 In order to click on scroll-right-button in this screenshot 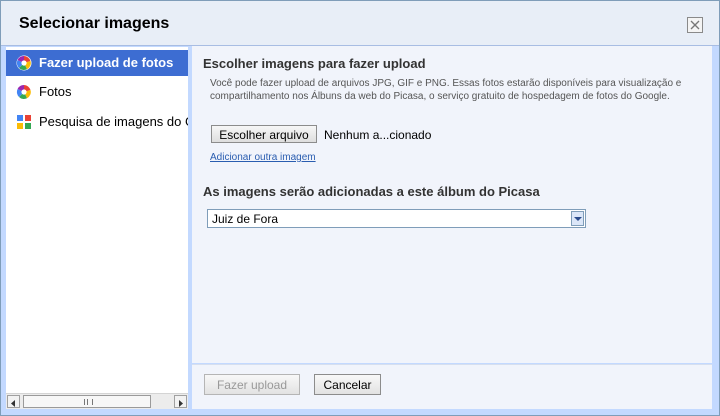, I will do `click(180, 401)`.